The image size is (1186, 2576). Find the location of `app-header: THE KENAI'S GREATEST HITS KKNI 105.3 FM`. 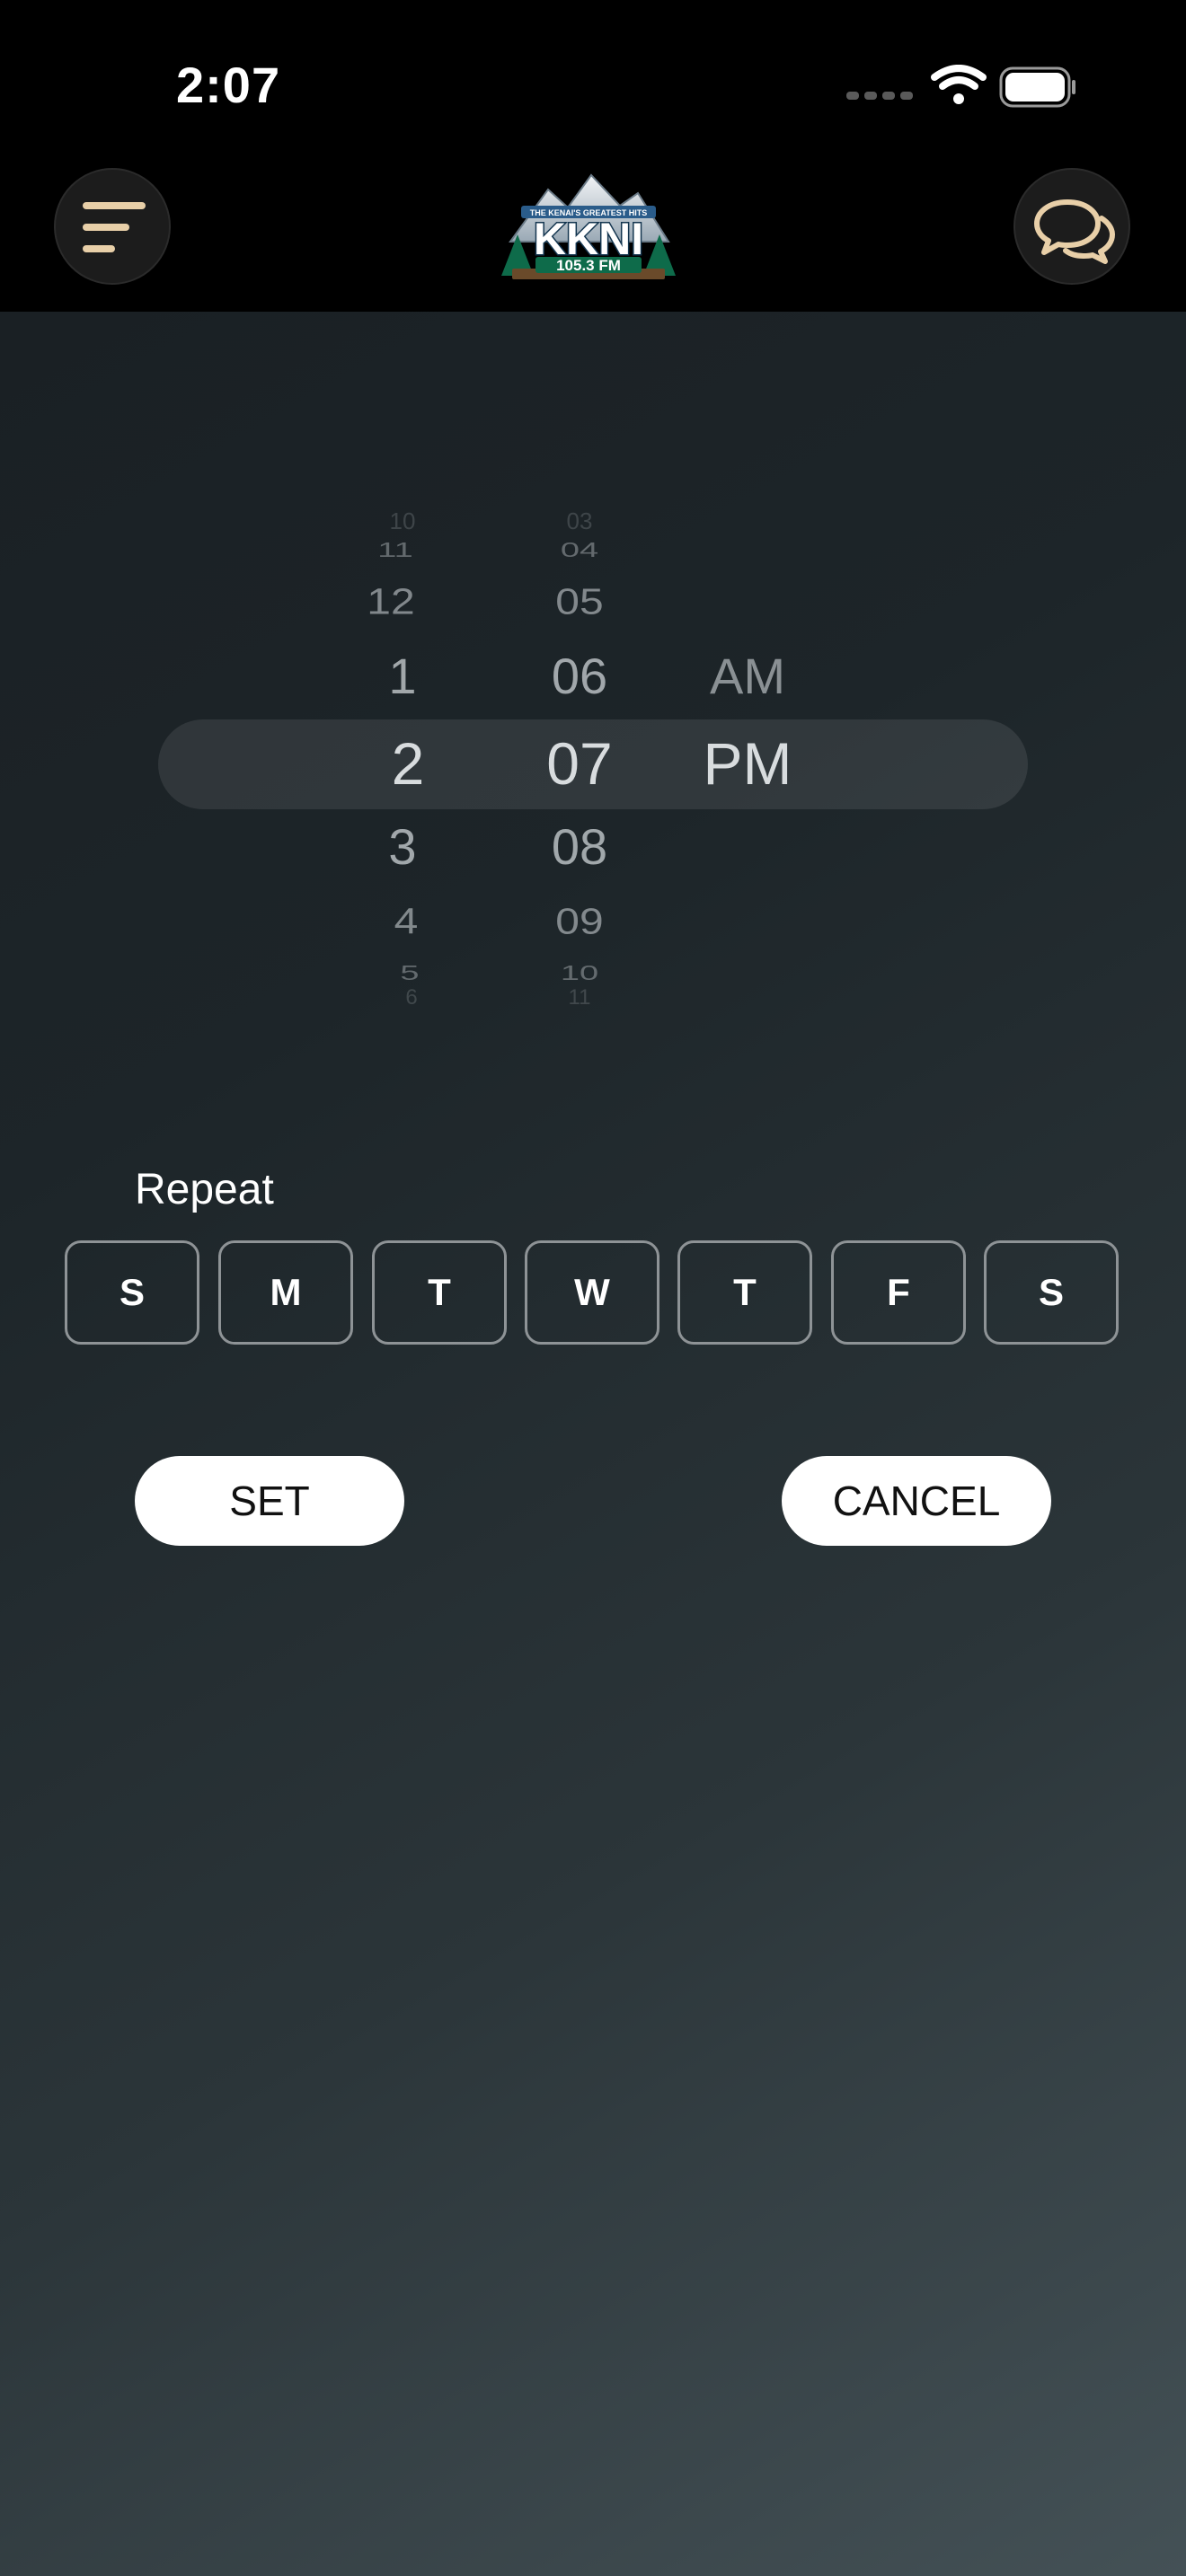

app-header: THE KENAI'S GREATEST HITS KKNI 105.3 FM is located at coordinates (593, 234).